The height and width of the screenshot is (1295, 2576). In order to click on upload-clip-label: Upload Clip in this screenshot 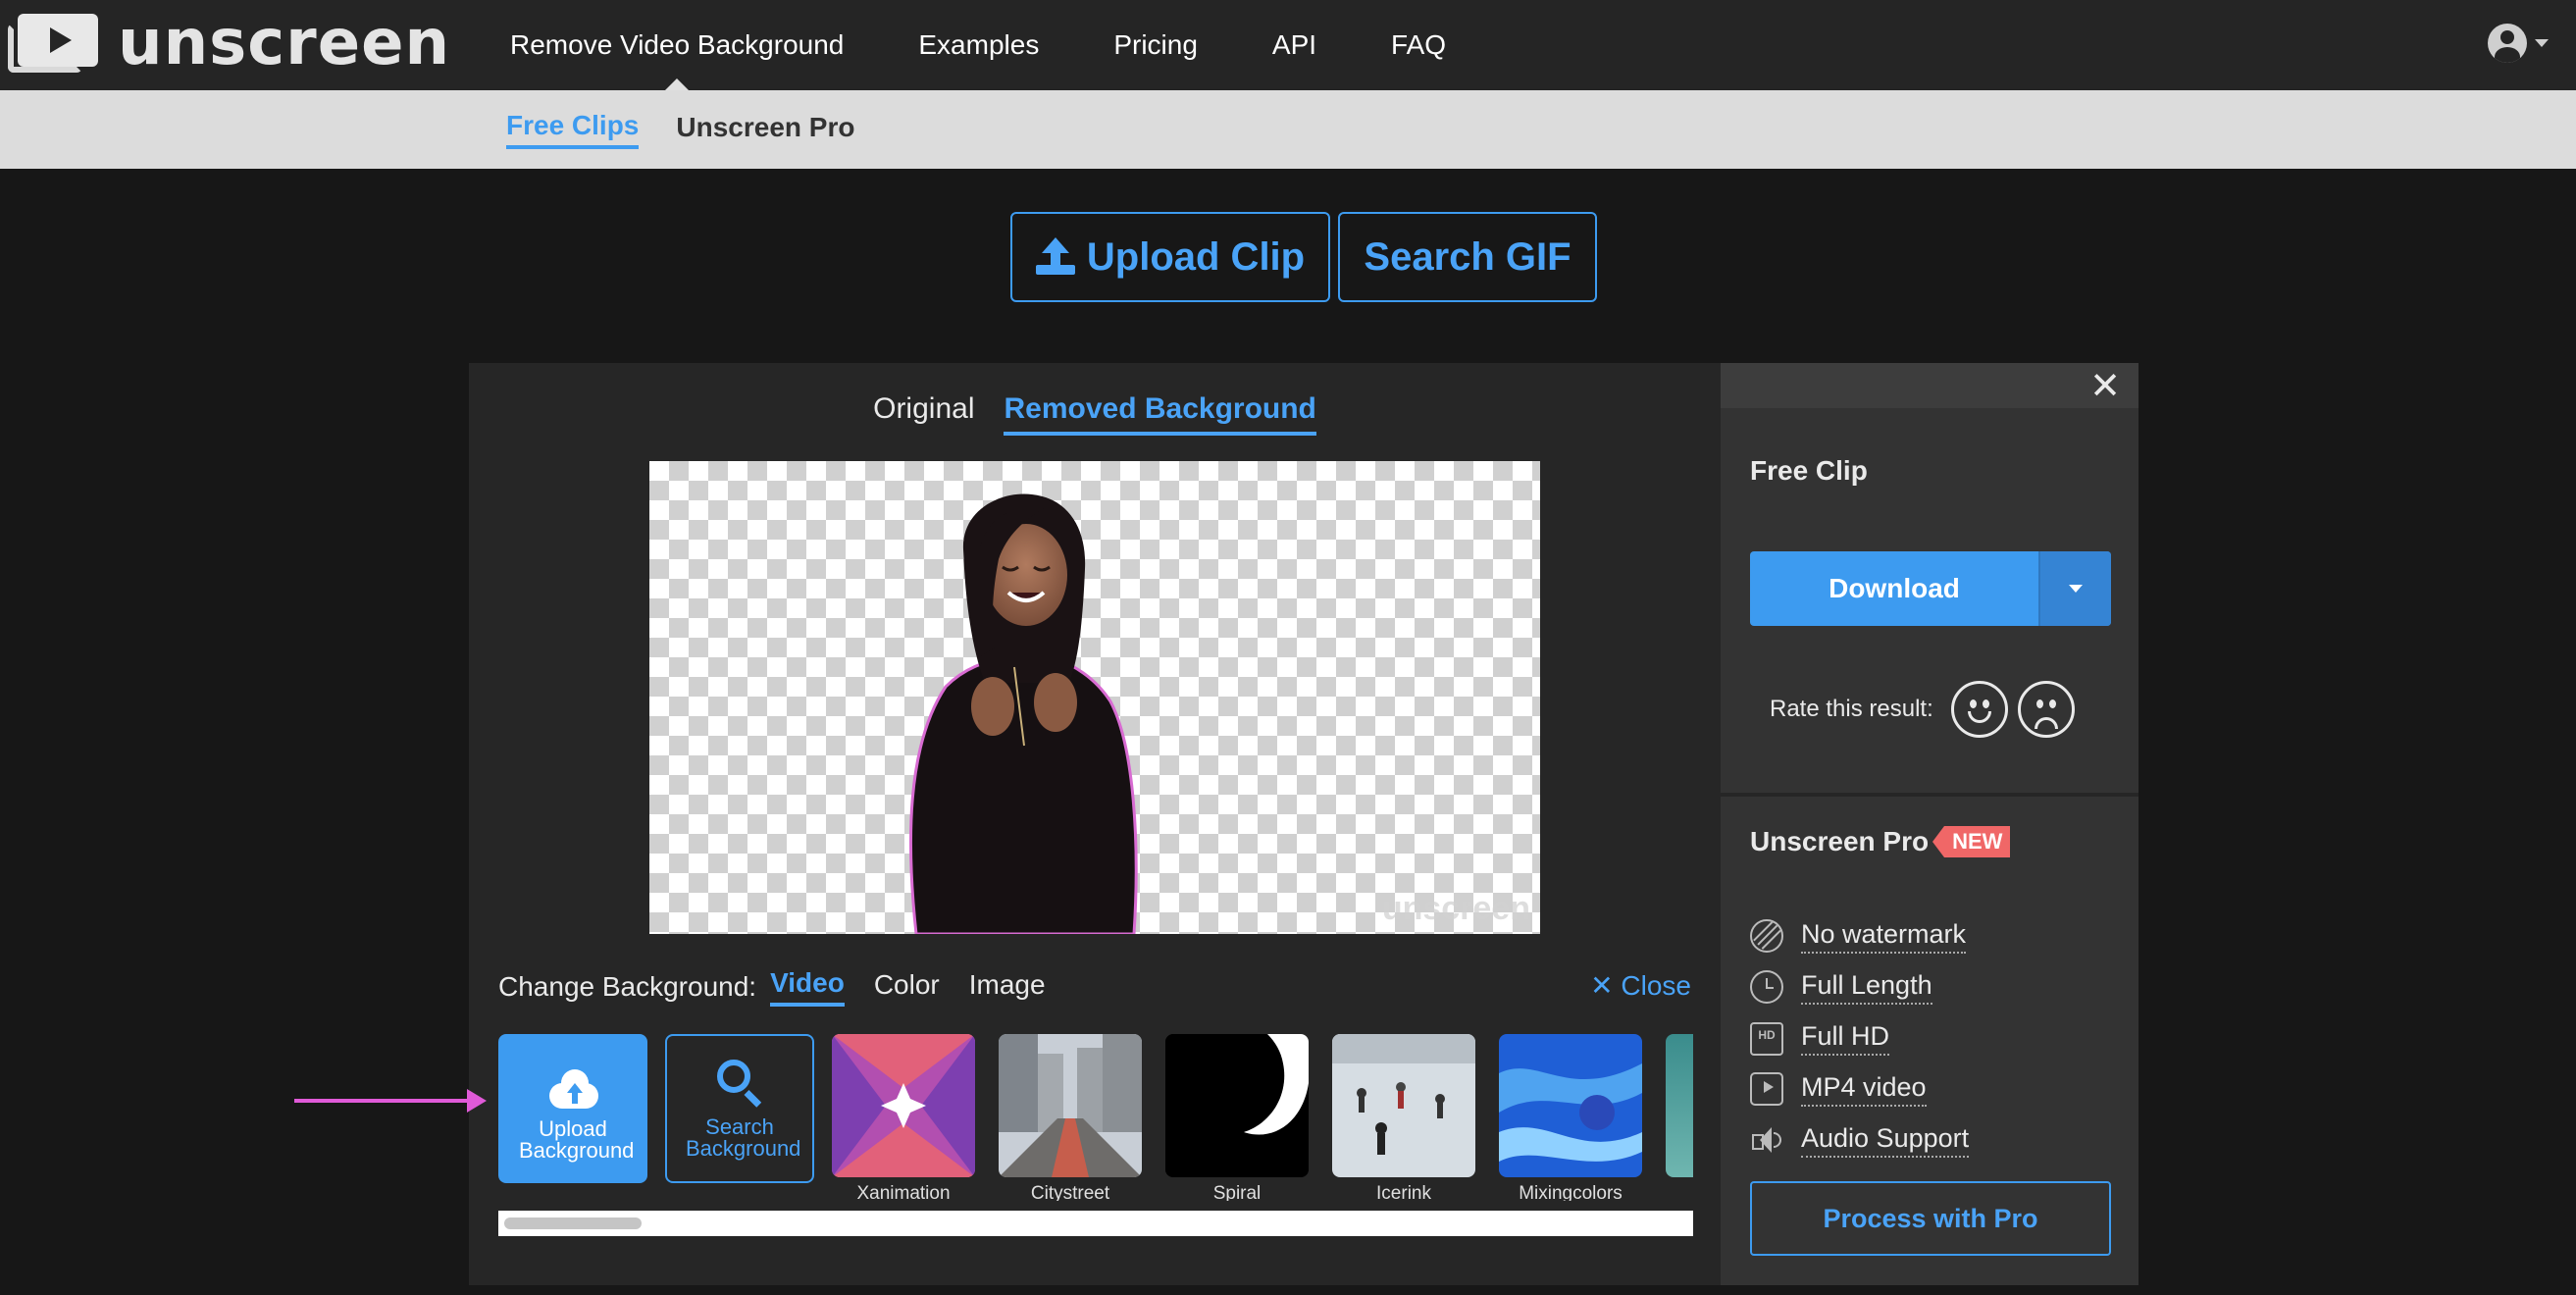, I will do `click(1196, 256)`.